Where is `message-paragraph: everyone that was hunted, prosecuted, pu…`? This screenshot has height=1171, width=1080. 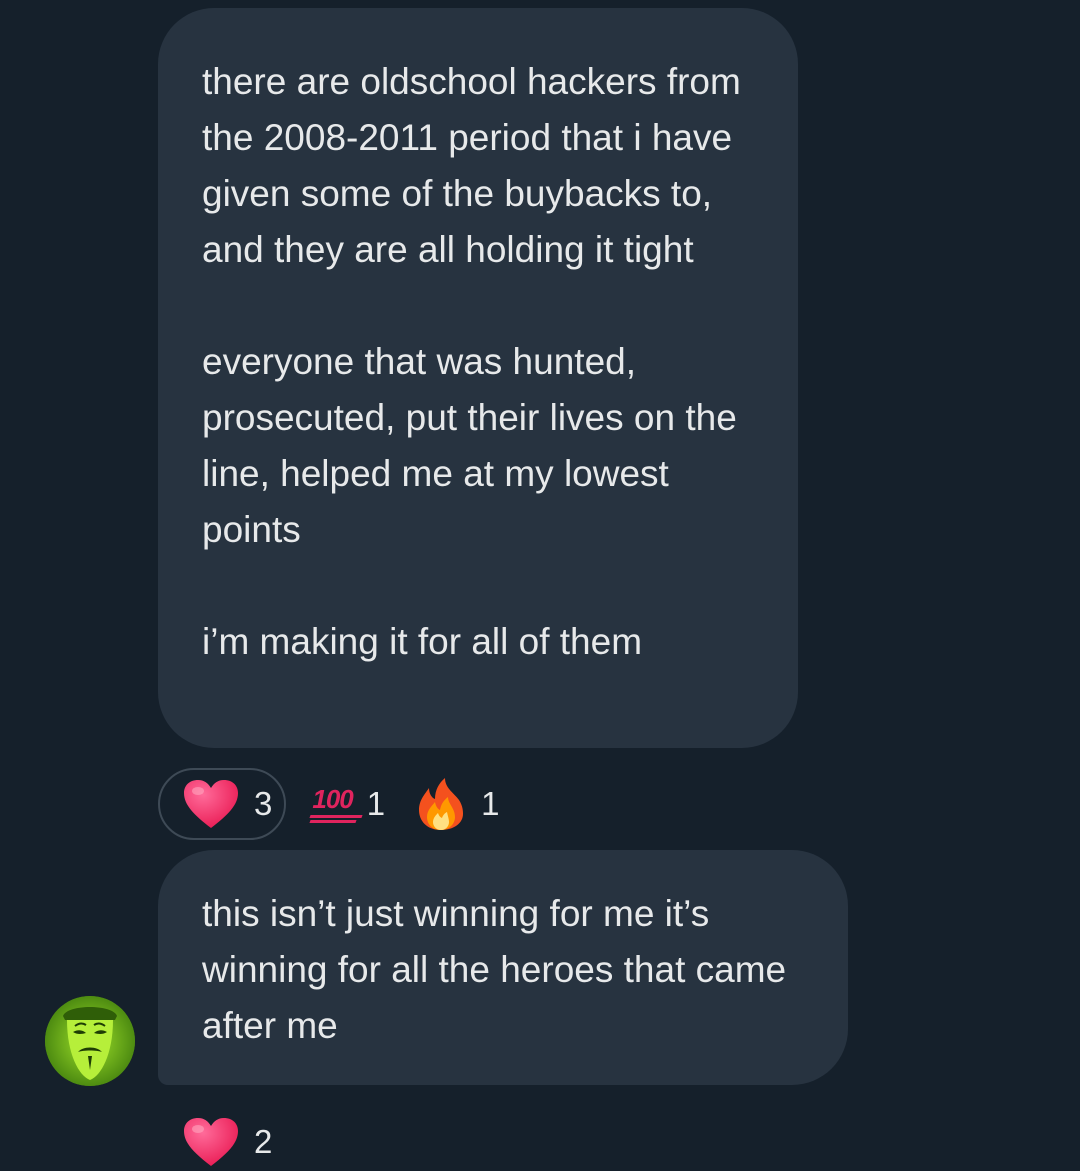
message-paragraph: everyone that was hunted, prosecuted, pu… is located at coordinates (469, 445).